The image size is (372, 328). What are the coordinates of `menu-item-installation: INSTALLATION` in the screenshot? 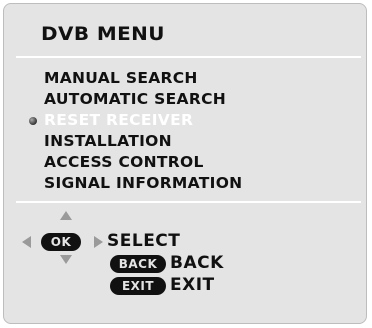 It's located at (143, 141).